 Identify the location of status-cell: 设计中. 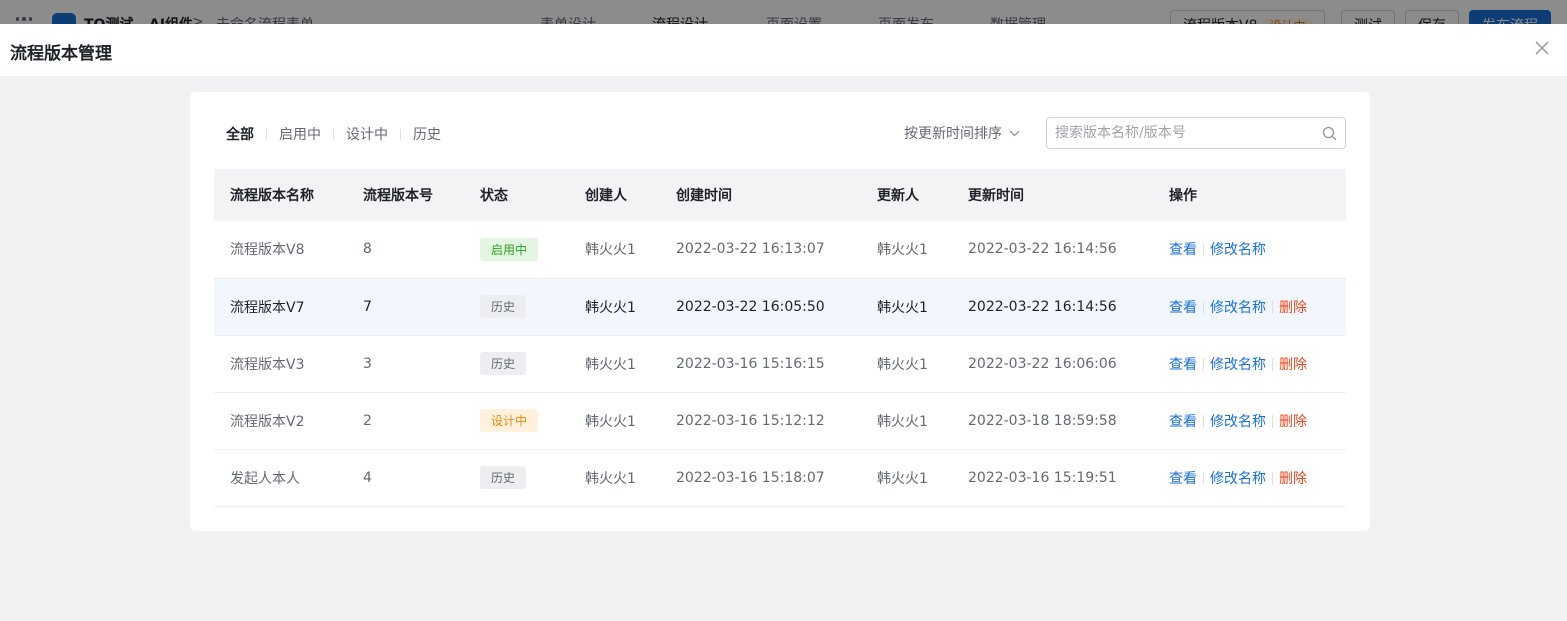
(516, 420).